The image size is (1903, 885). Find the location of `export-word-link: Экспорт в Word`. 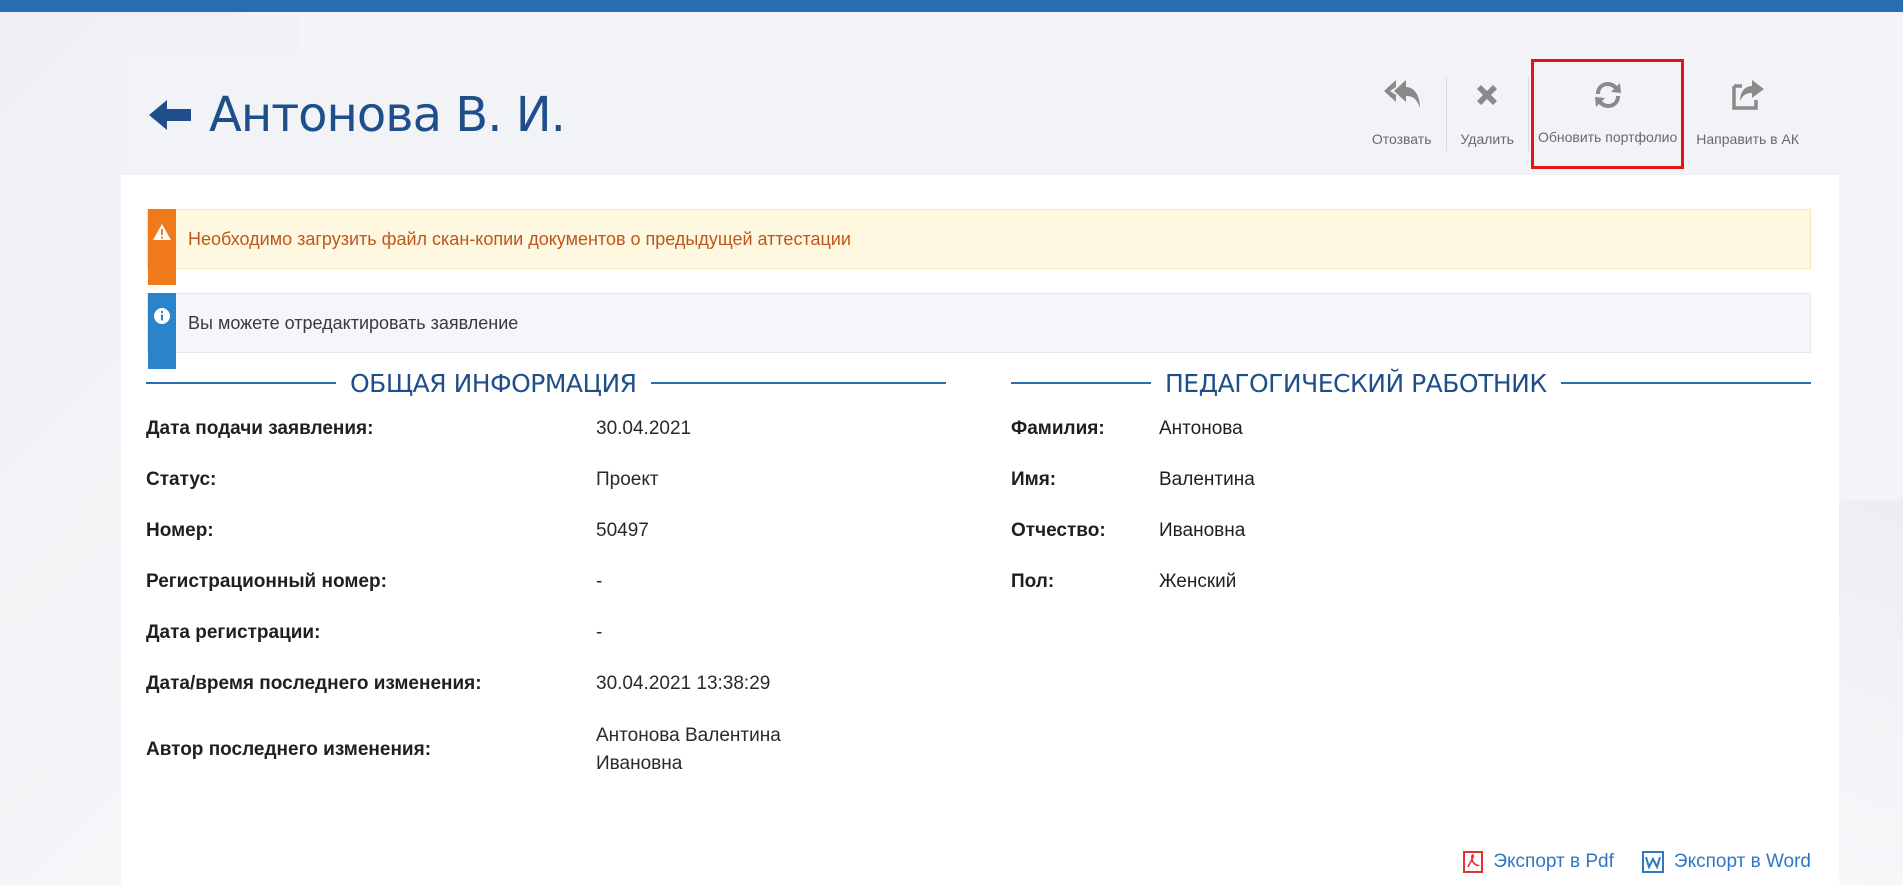

export-word-link: Экспорт в Word is located at coordinates (1726, 862).